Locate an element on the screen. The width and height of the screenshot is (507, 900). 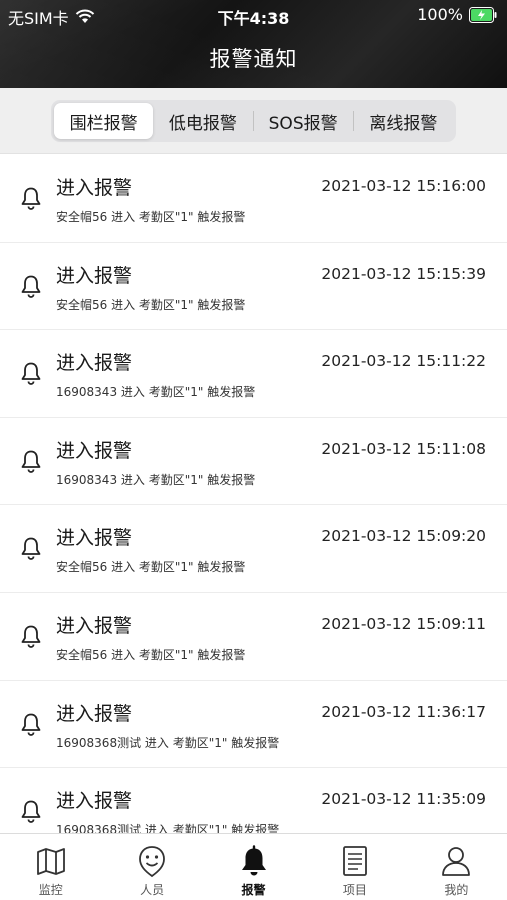
alarm-time: 2021-03-12 15:09:20 is located at coordinates (403, 536).